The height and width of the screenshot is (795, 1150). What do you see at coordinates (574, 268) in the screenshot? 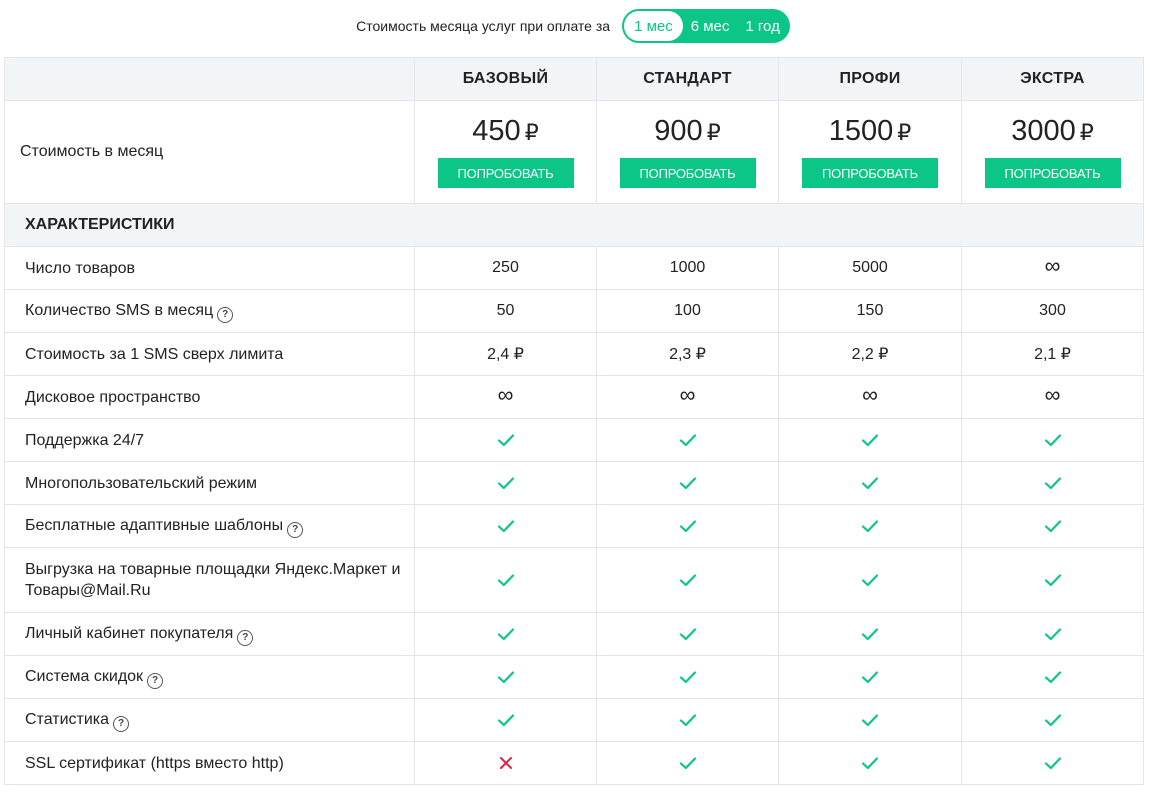
I see `feature-row: Число товаров 250 1000 5000 ∞` at bounding box center [574, 268].